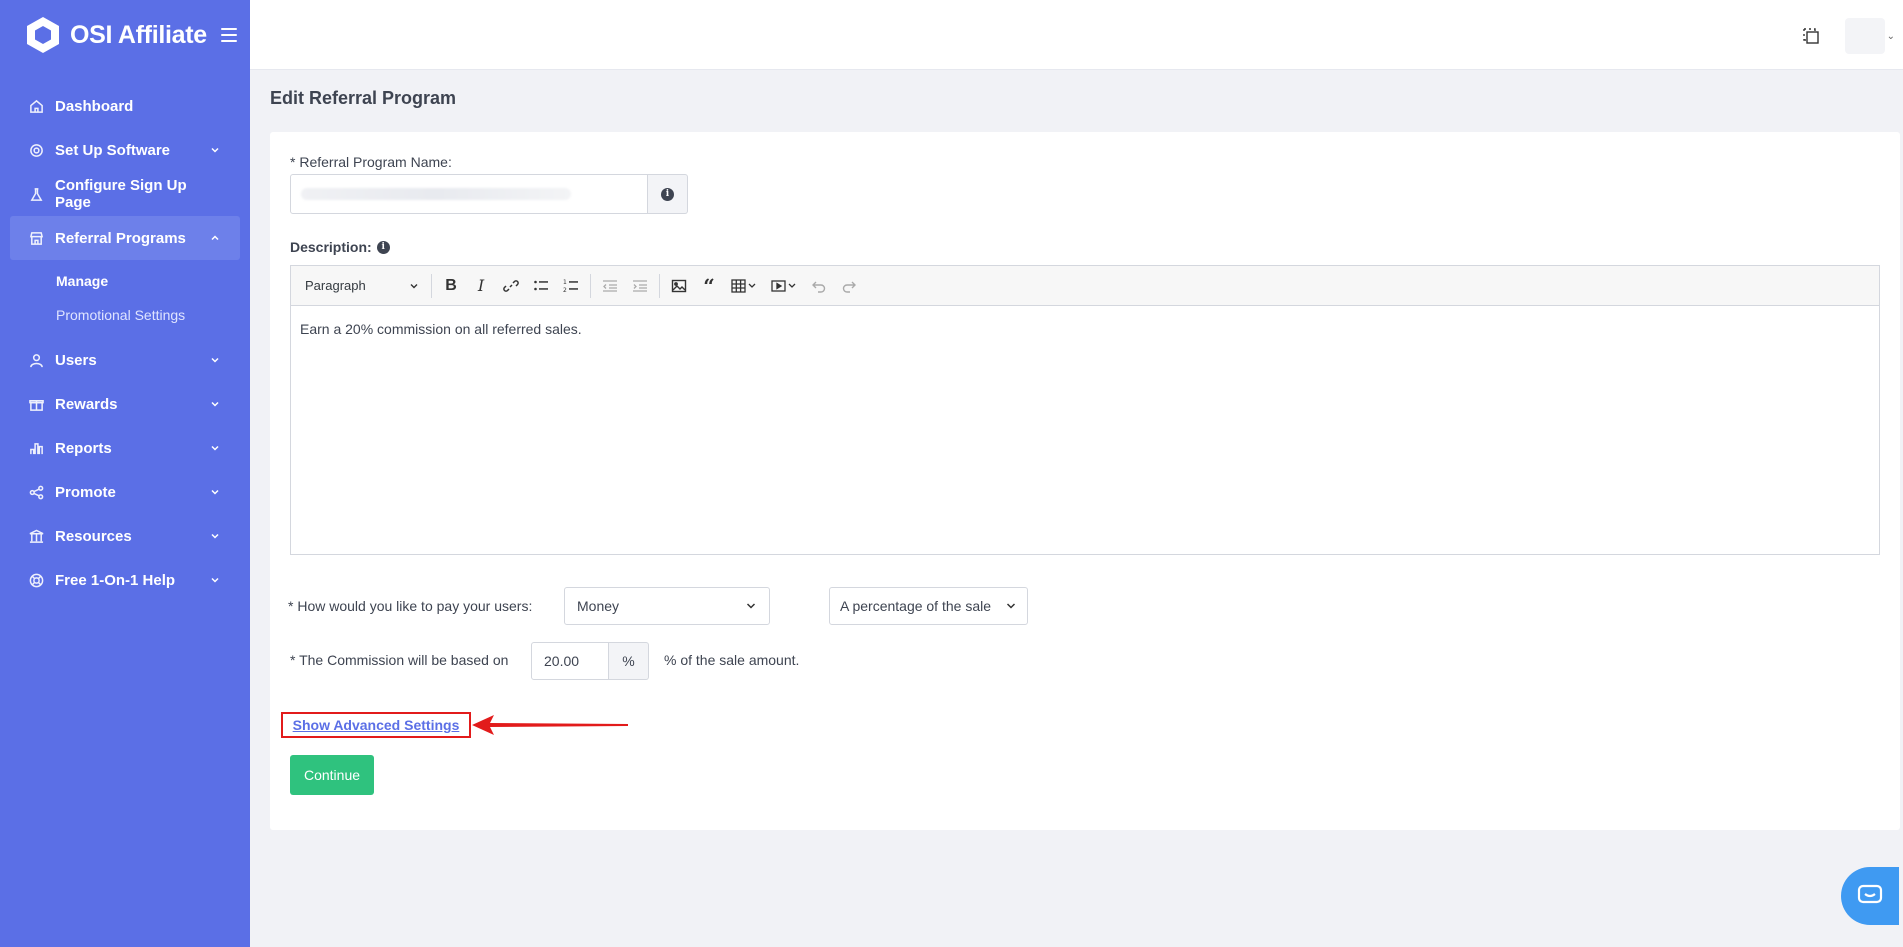 This screenshot has height=947, width=1903. What do you see at coordinates (451, 286) in the screenshot?
I see `bold-icon: B` at bounding box center [451, 286].